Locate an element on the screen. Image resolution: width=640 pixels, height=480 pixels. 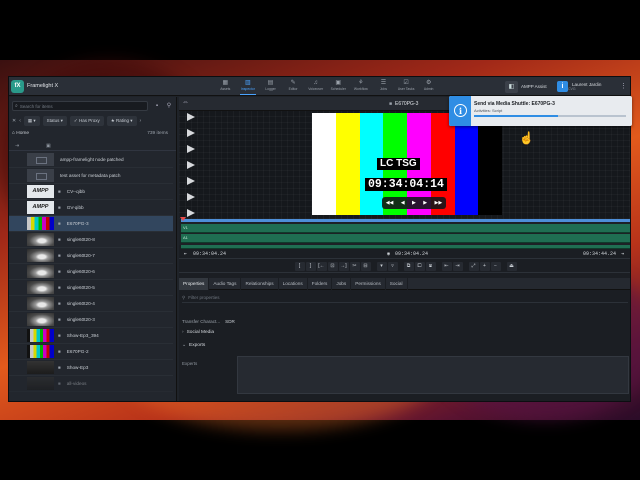
zoom-in-icon: + is located at coordinates (484, 266).